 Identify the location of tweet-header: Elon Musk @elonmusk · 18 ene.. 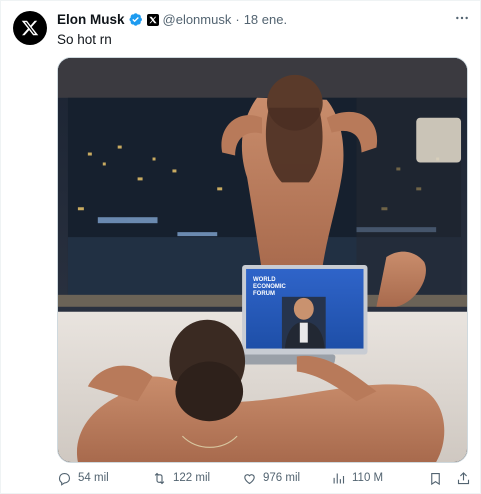
(172, 19).